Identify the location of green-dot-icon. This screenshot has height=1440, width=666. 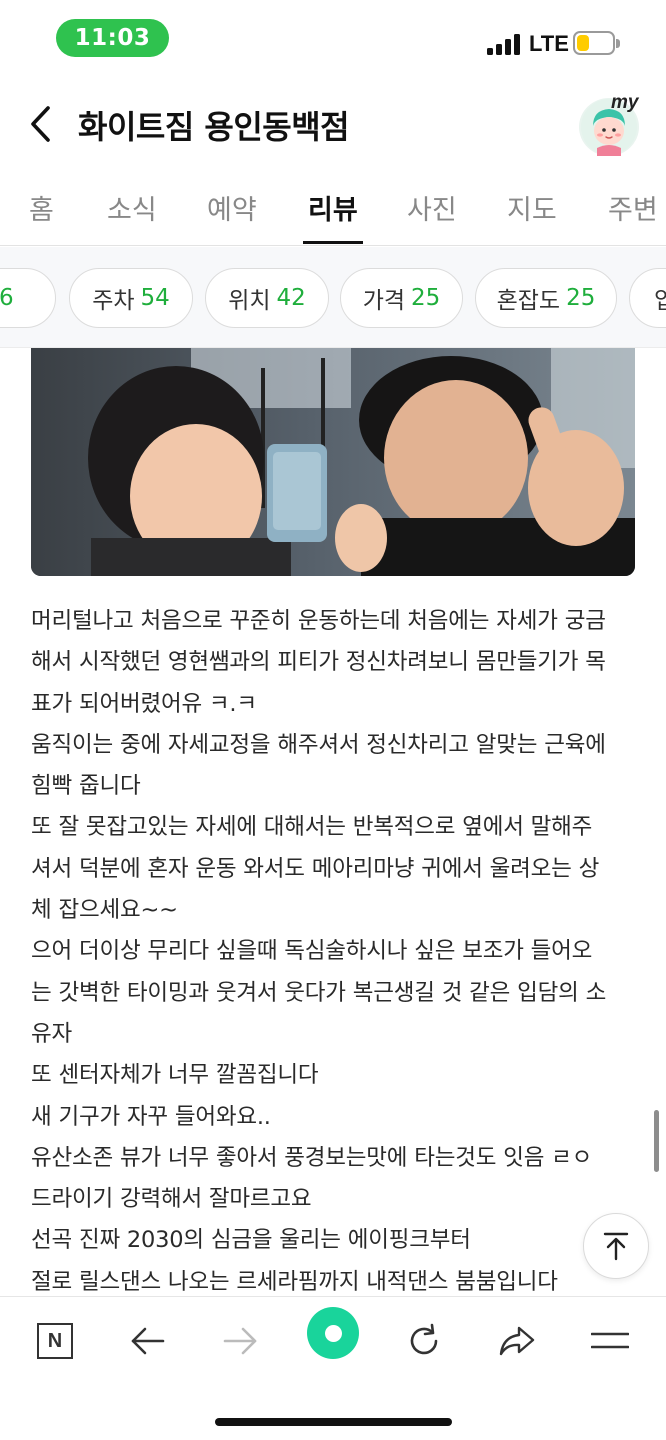
(333, 1333).